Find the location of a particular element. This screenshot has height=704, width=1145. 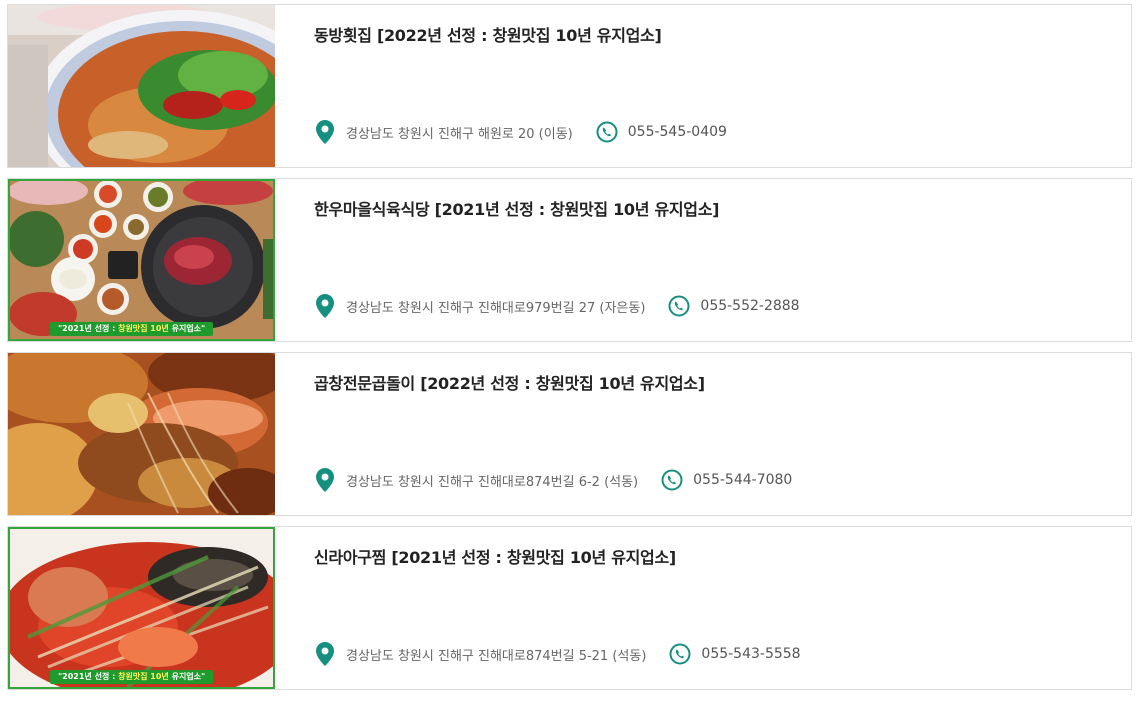

restaurant-title: 신라아구찜 [2021년 선정 : 창원맛집 10년 유지업소] is located at coordinates (495, 556).